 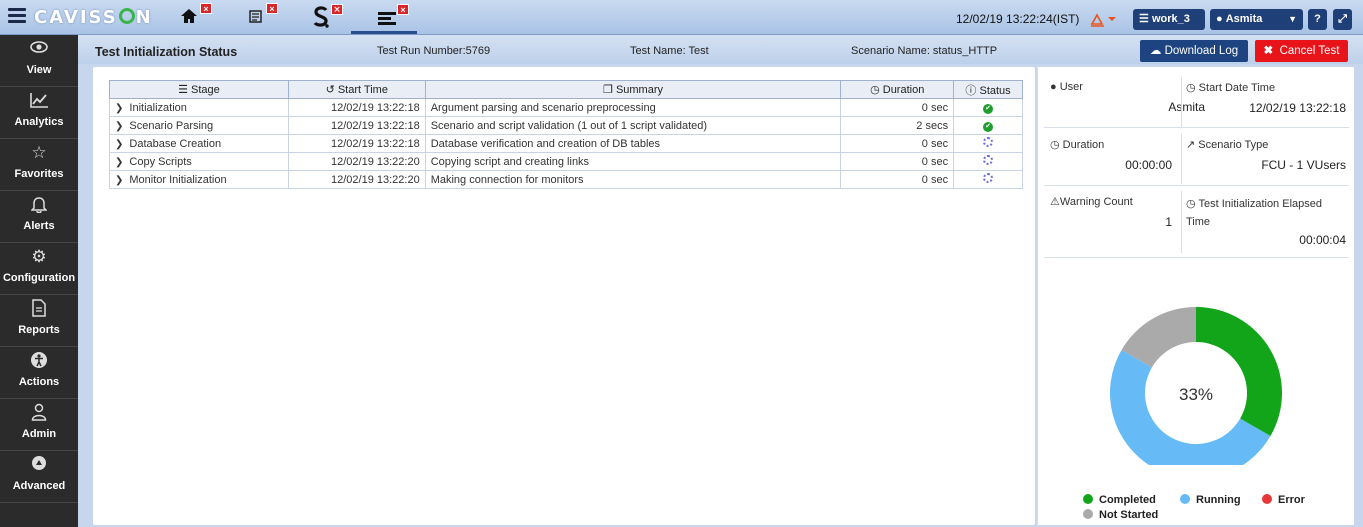 I want to click on accessibility-icon, so click(x=39, y=362).